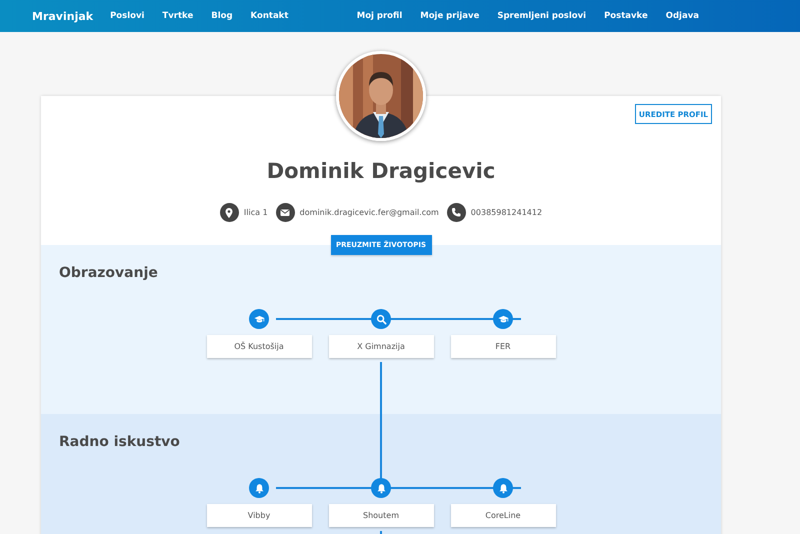 The width and height of the screenshot is (800, 534). Describe the element at coordinates (682, 16) in the screenshot. I see `nav-link: Odjava` at that location.